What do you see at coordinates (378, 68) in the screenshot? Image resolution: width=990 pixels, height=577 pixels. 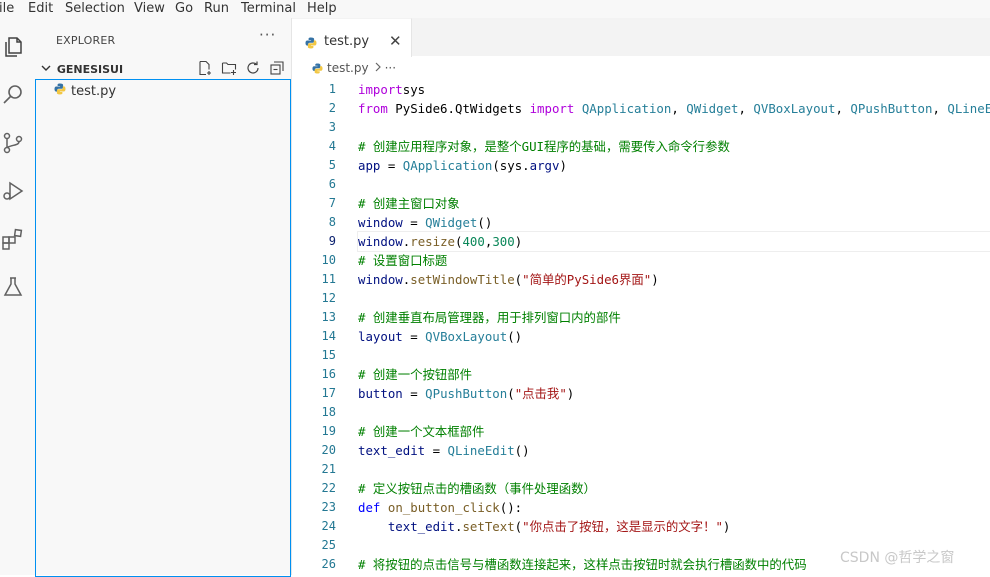 I see `chevron-right-icon` at bounding box center [378, 68].